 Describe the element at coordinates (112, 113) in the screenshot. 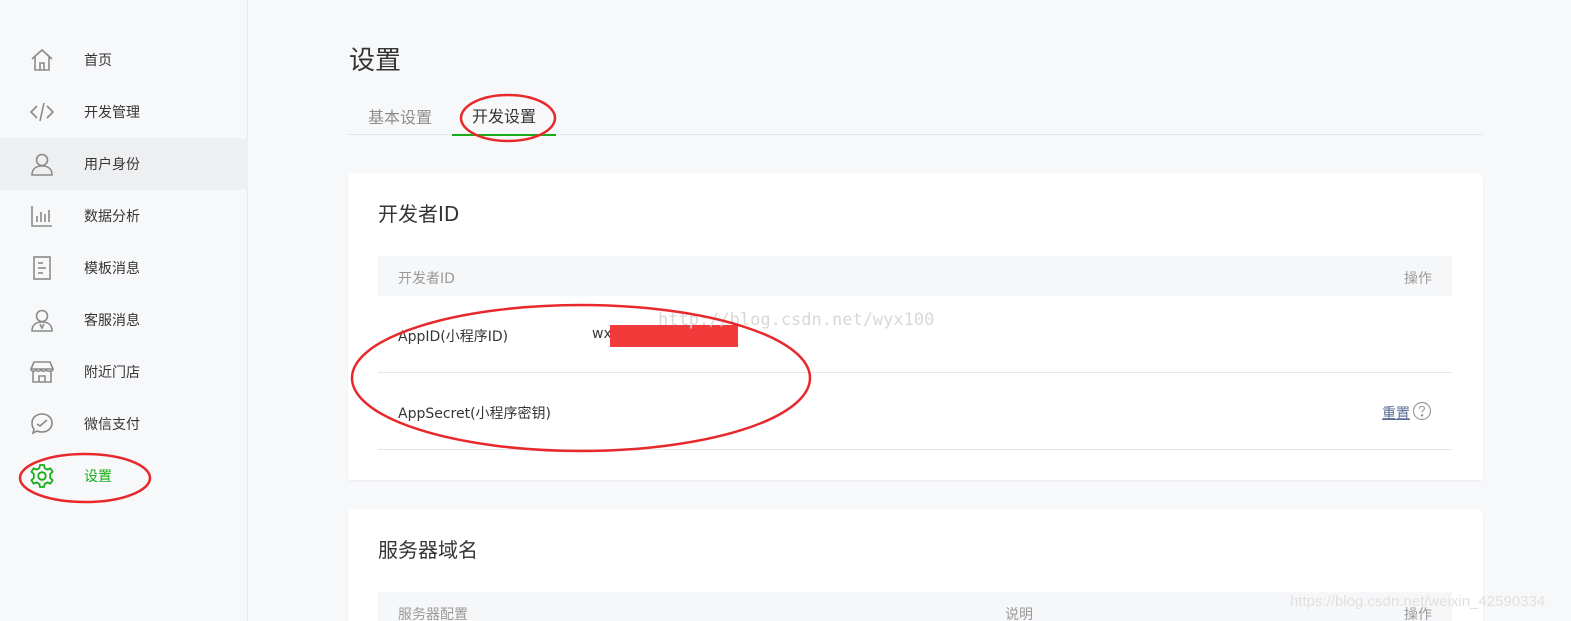

I see `sidebar-item-label: 开发管理` at that location.